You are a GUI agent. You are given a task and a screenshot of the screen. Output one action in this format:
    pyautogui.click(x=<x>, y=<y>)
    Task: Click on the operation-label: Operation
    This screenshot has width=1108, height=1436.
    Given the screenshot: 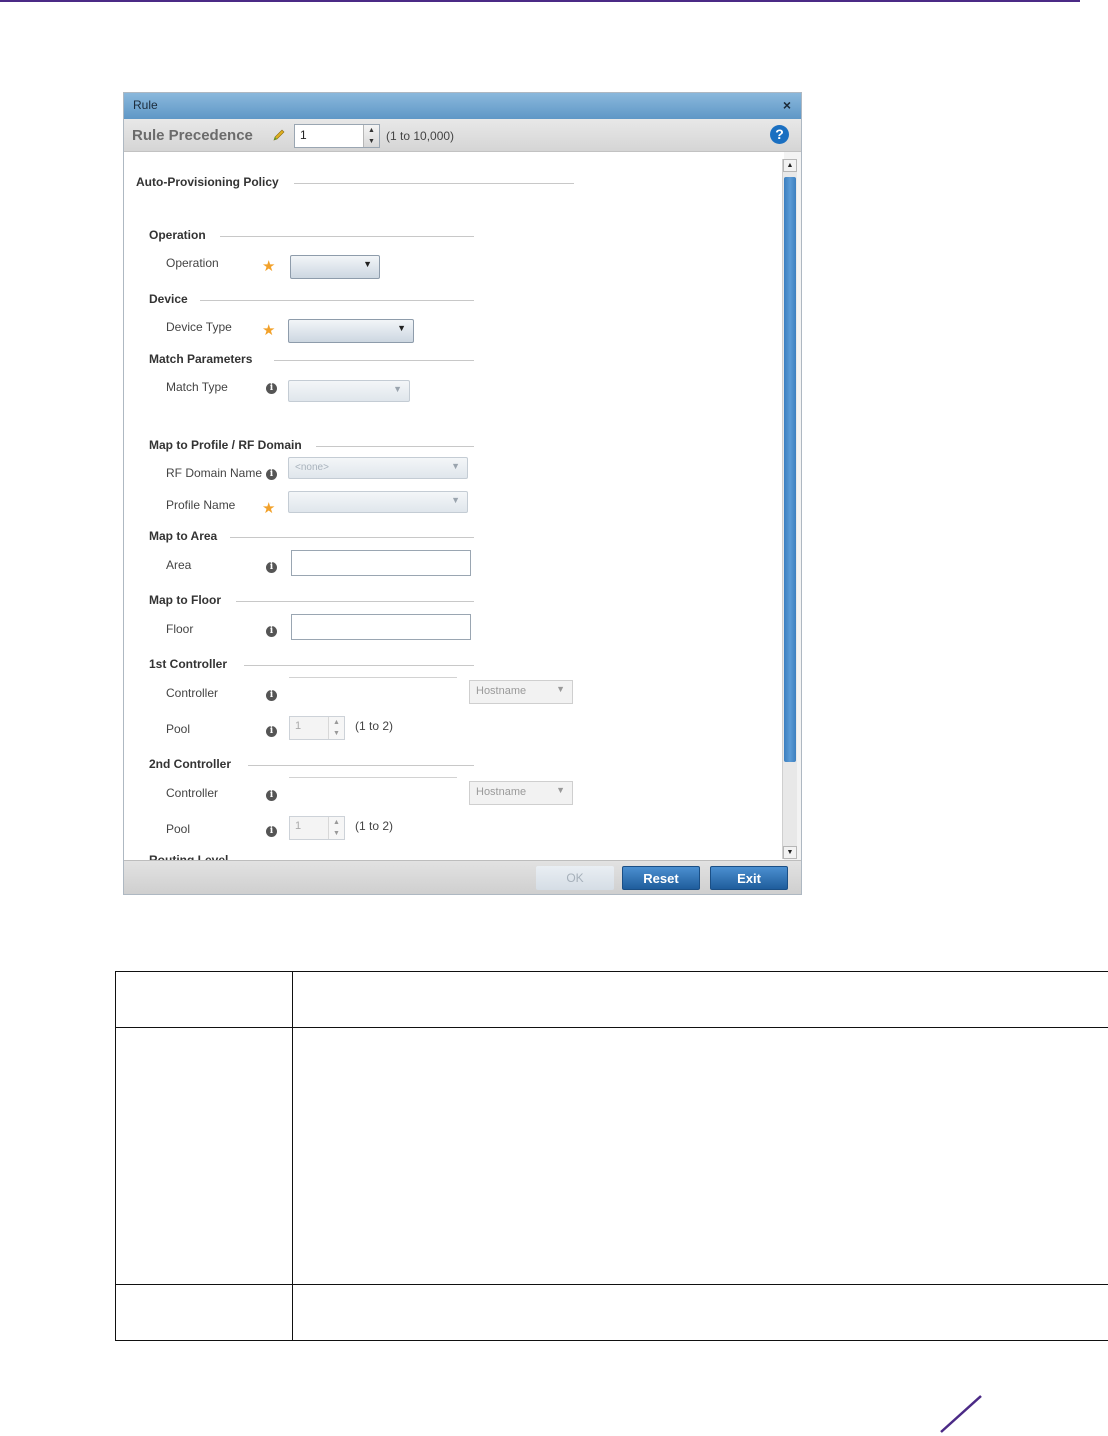 What is the action you would take?
    pyautogui.click(x=192, y=263)
    